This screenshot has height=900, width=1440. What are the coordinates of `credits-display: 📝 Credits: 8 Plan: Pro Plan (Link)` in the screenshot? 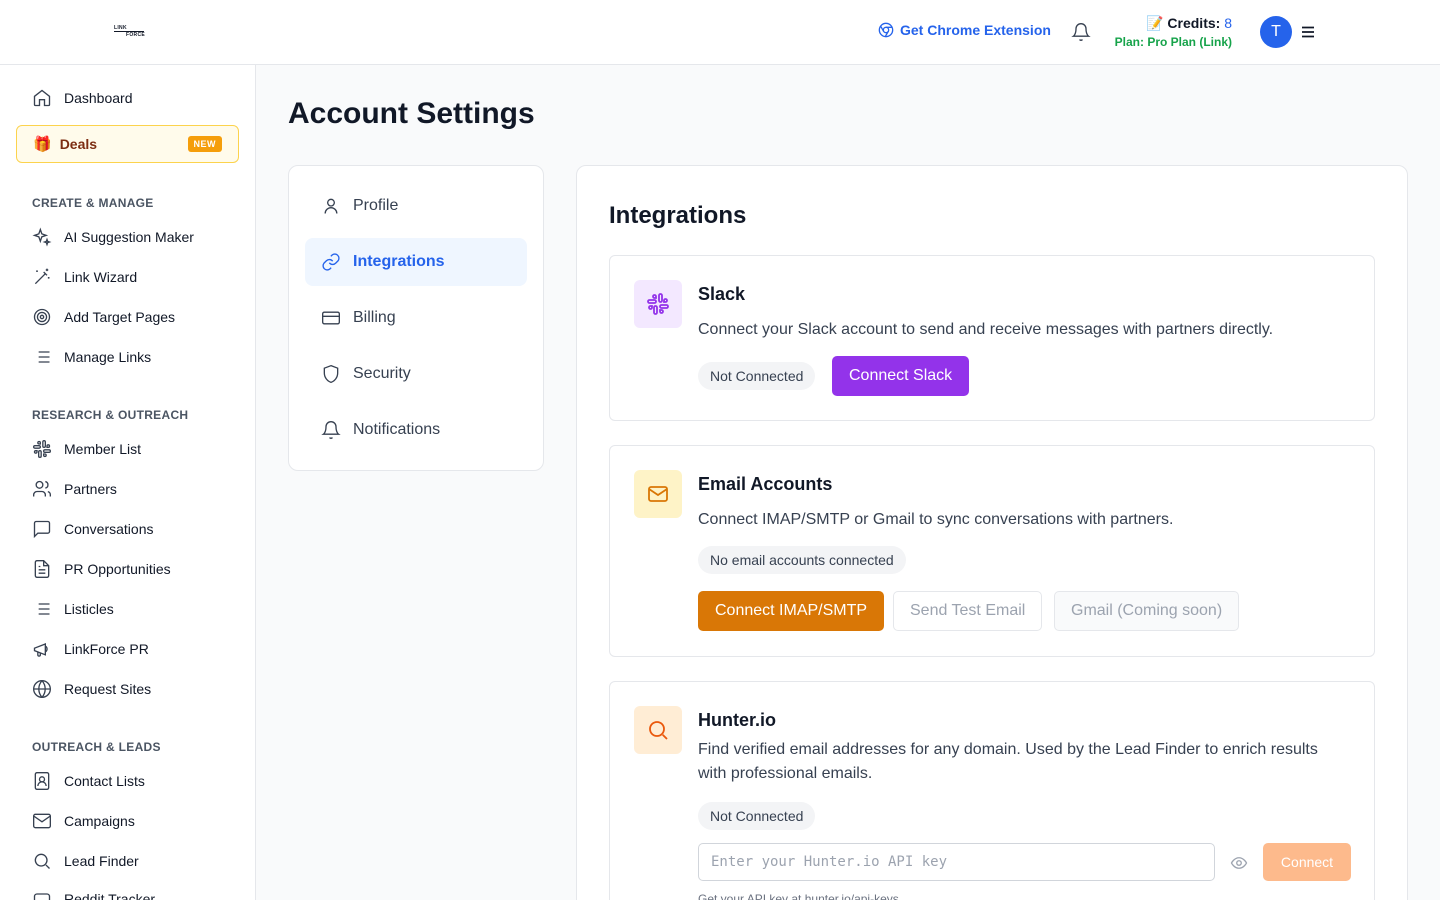 It's located at (1174, 32).